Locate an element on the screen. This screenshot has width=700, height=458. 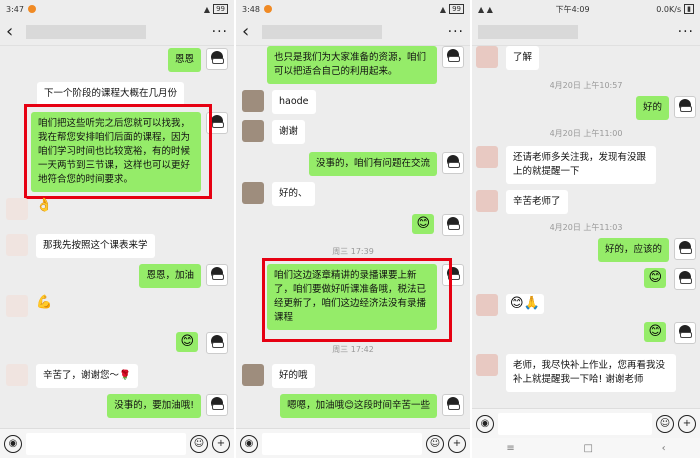
message-row: 老师，我尽快补上作业，您再看我没补上就提醒我一下哈! 谢谢老师 is located at coordinates (576, 373).